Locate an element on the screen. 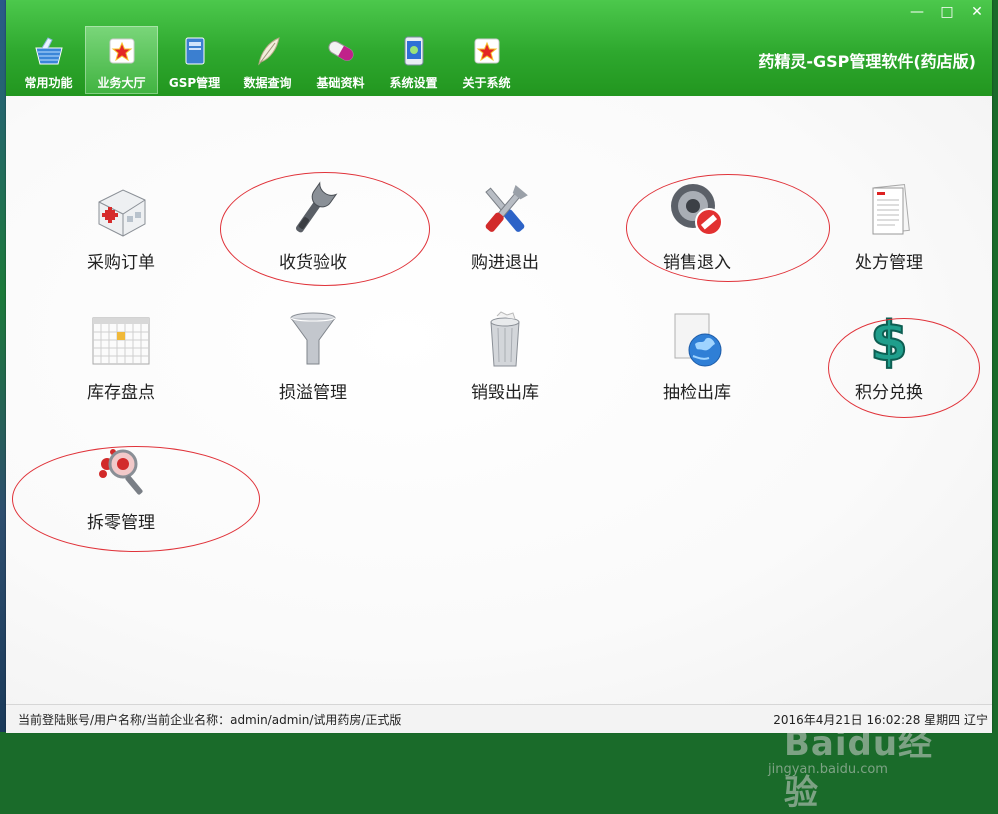  prescription-icon is located at coordinates (889, 210).